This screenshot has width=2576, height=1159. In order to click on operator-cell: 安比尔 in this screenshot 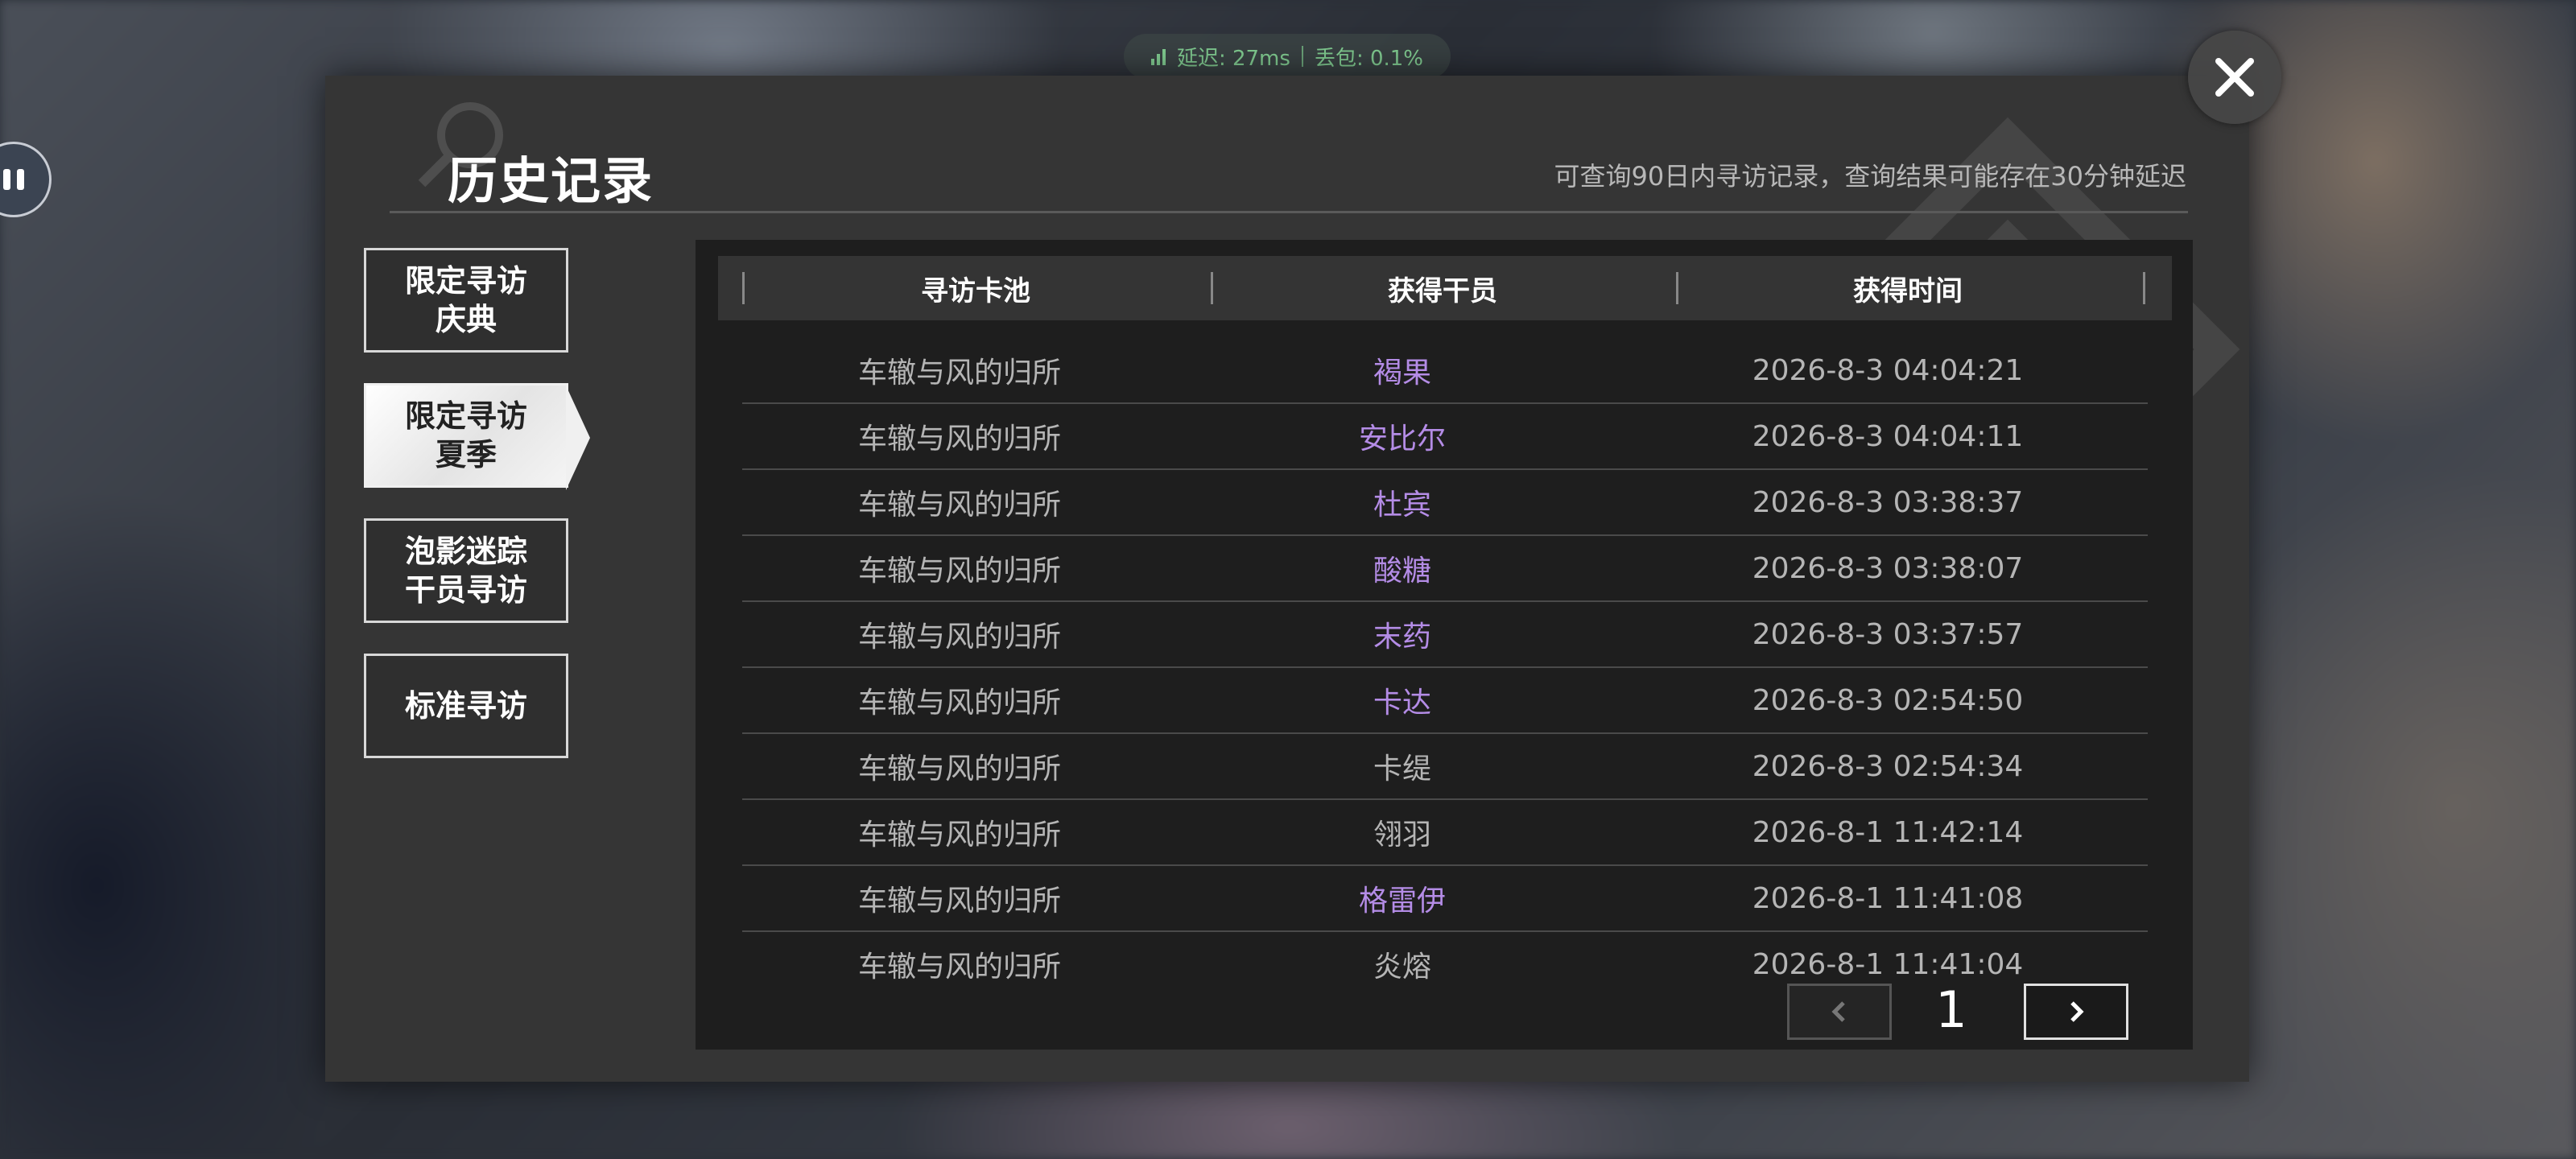, I will do `click(1402, 440)`.